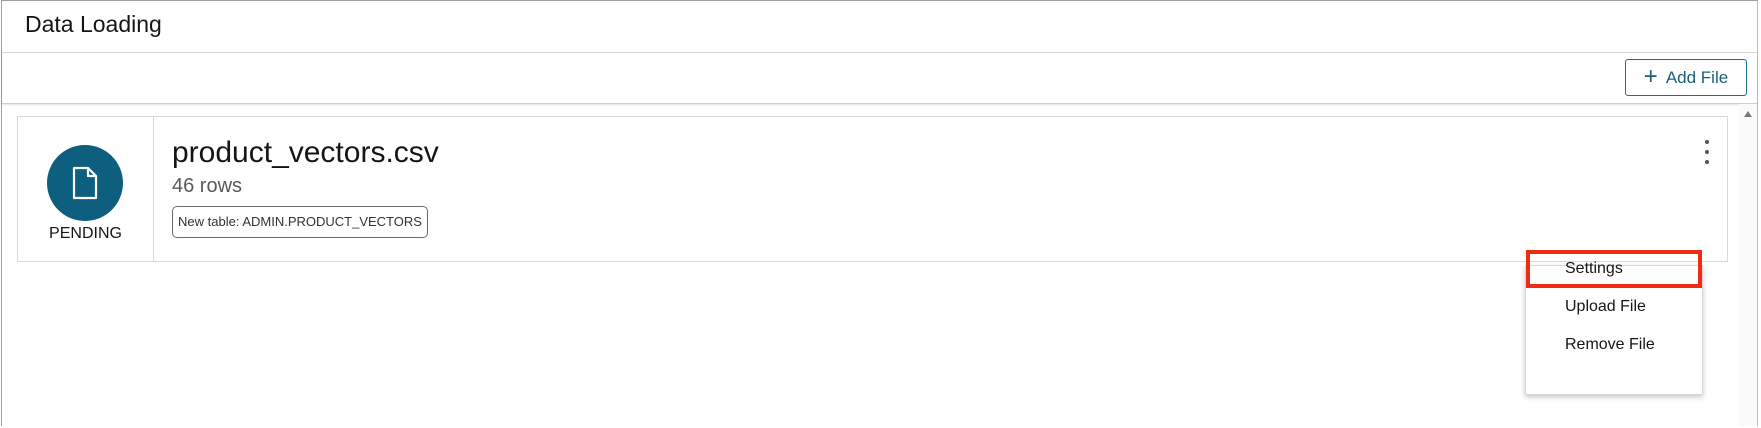 This screenshot has height=428, width=1761. I want to click on file-status-column: PENDING, so click(86, 189).